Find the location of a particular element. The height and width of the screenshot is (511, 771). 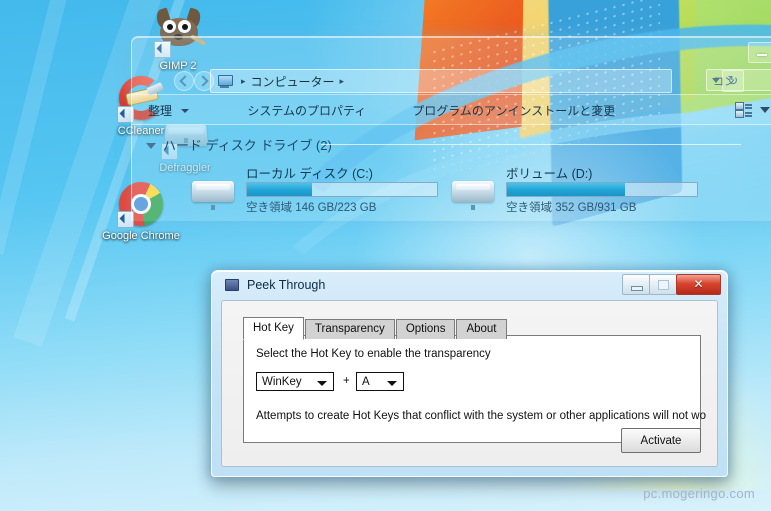

tab-about: About is located at coordinates (481, 329).